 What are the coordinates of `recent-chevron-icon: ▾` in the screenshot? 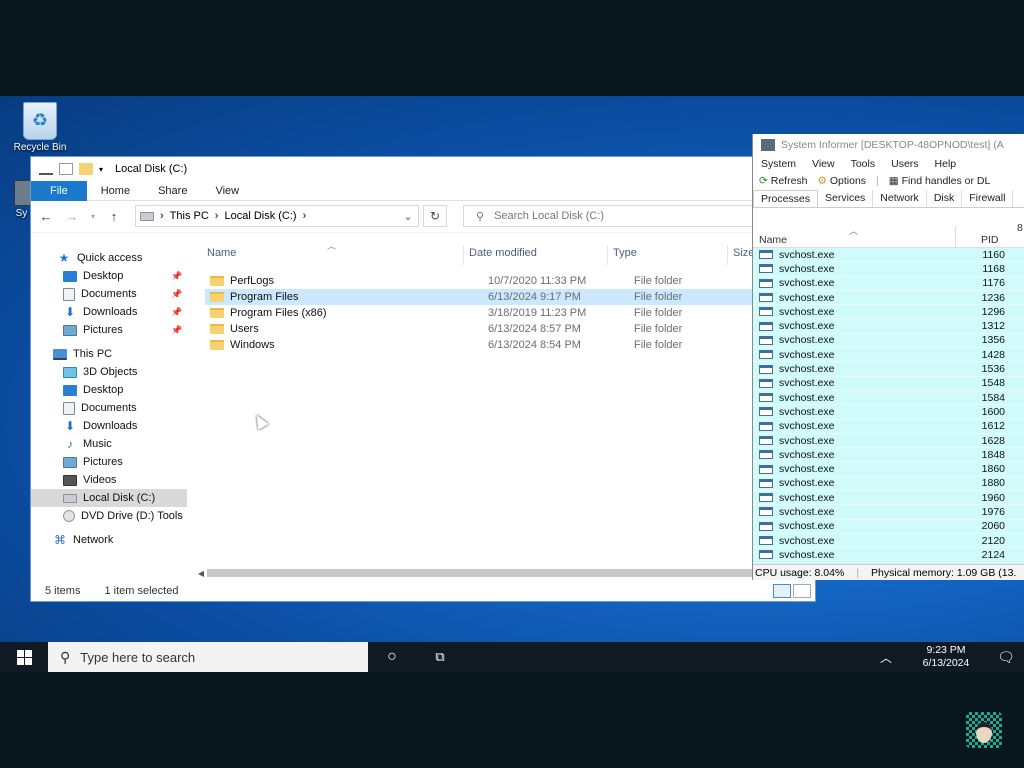 It's located at (93, 216).